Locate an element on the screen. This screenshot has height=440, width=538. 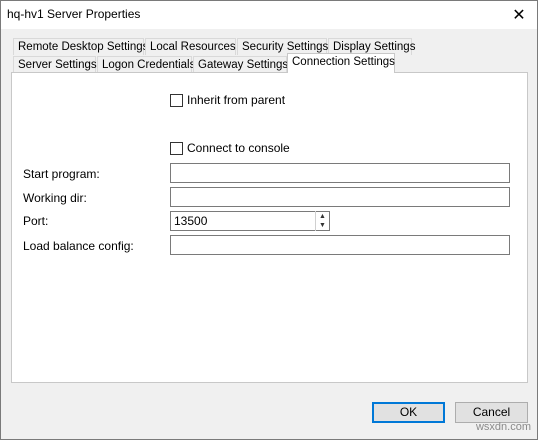
load-balance-config-input is located at coordinates (340, 245).